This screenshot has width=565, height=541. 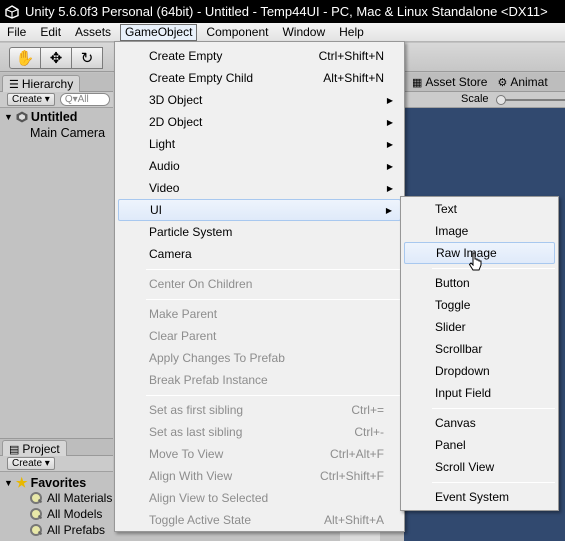 I want to click on scene-name: Untitled, so click(x=54, y=117).